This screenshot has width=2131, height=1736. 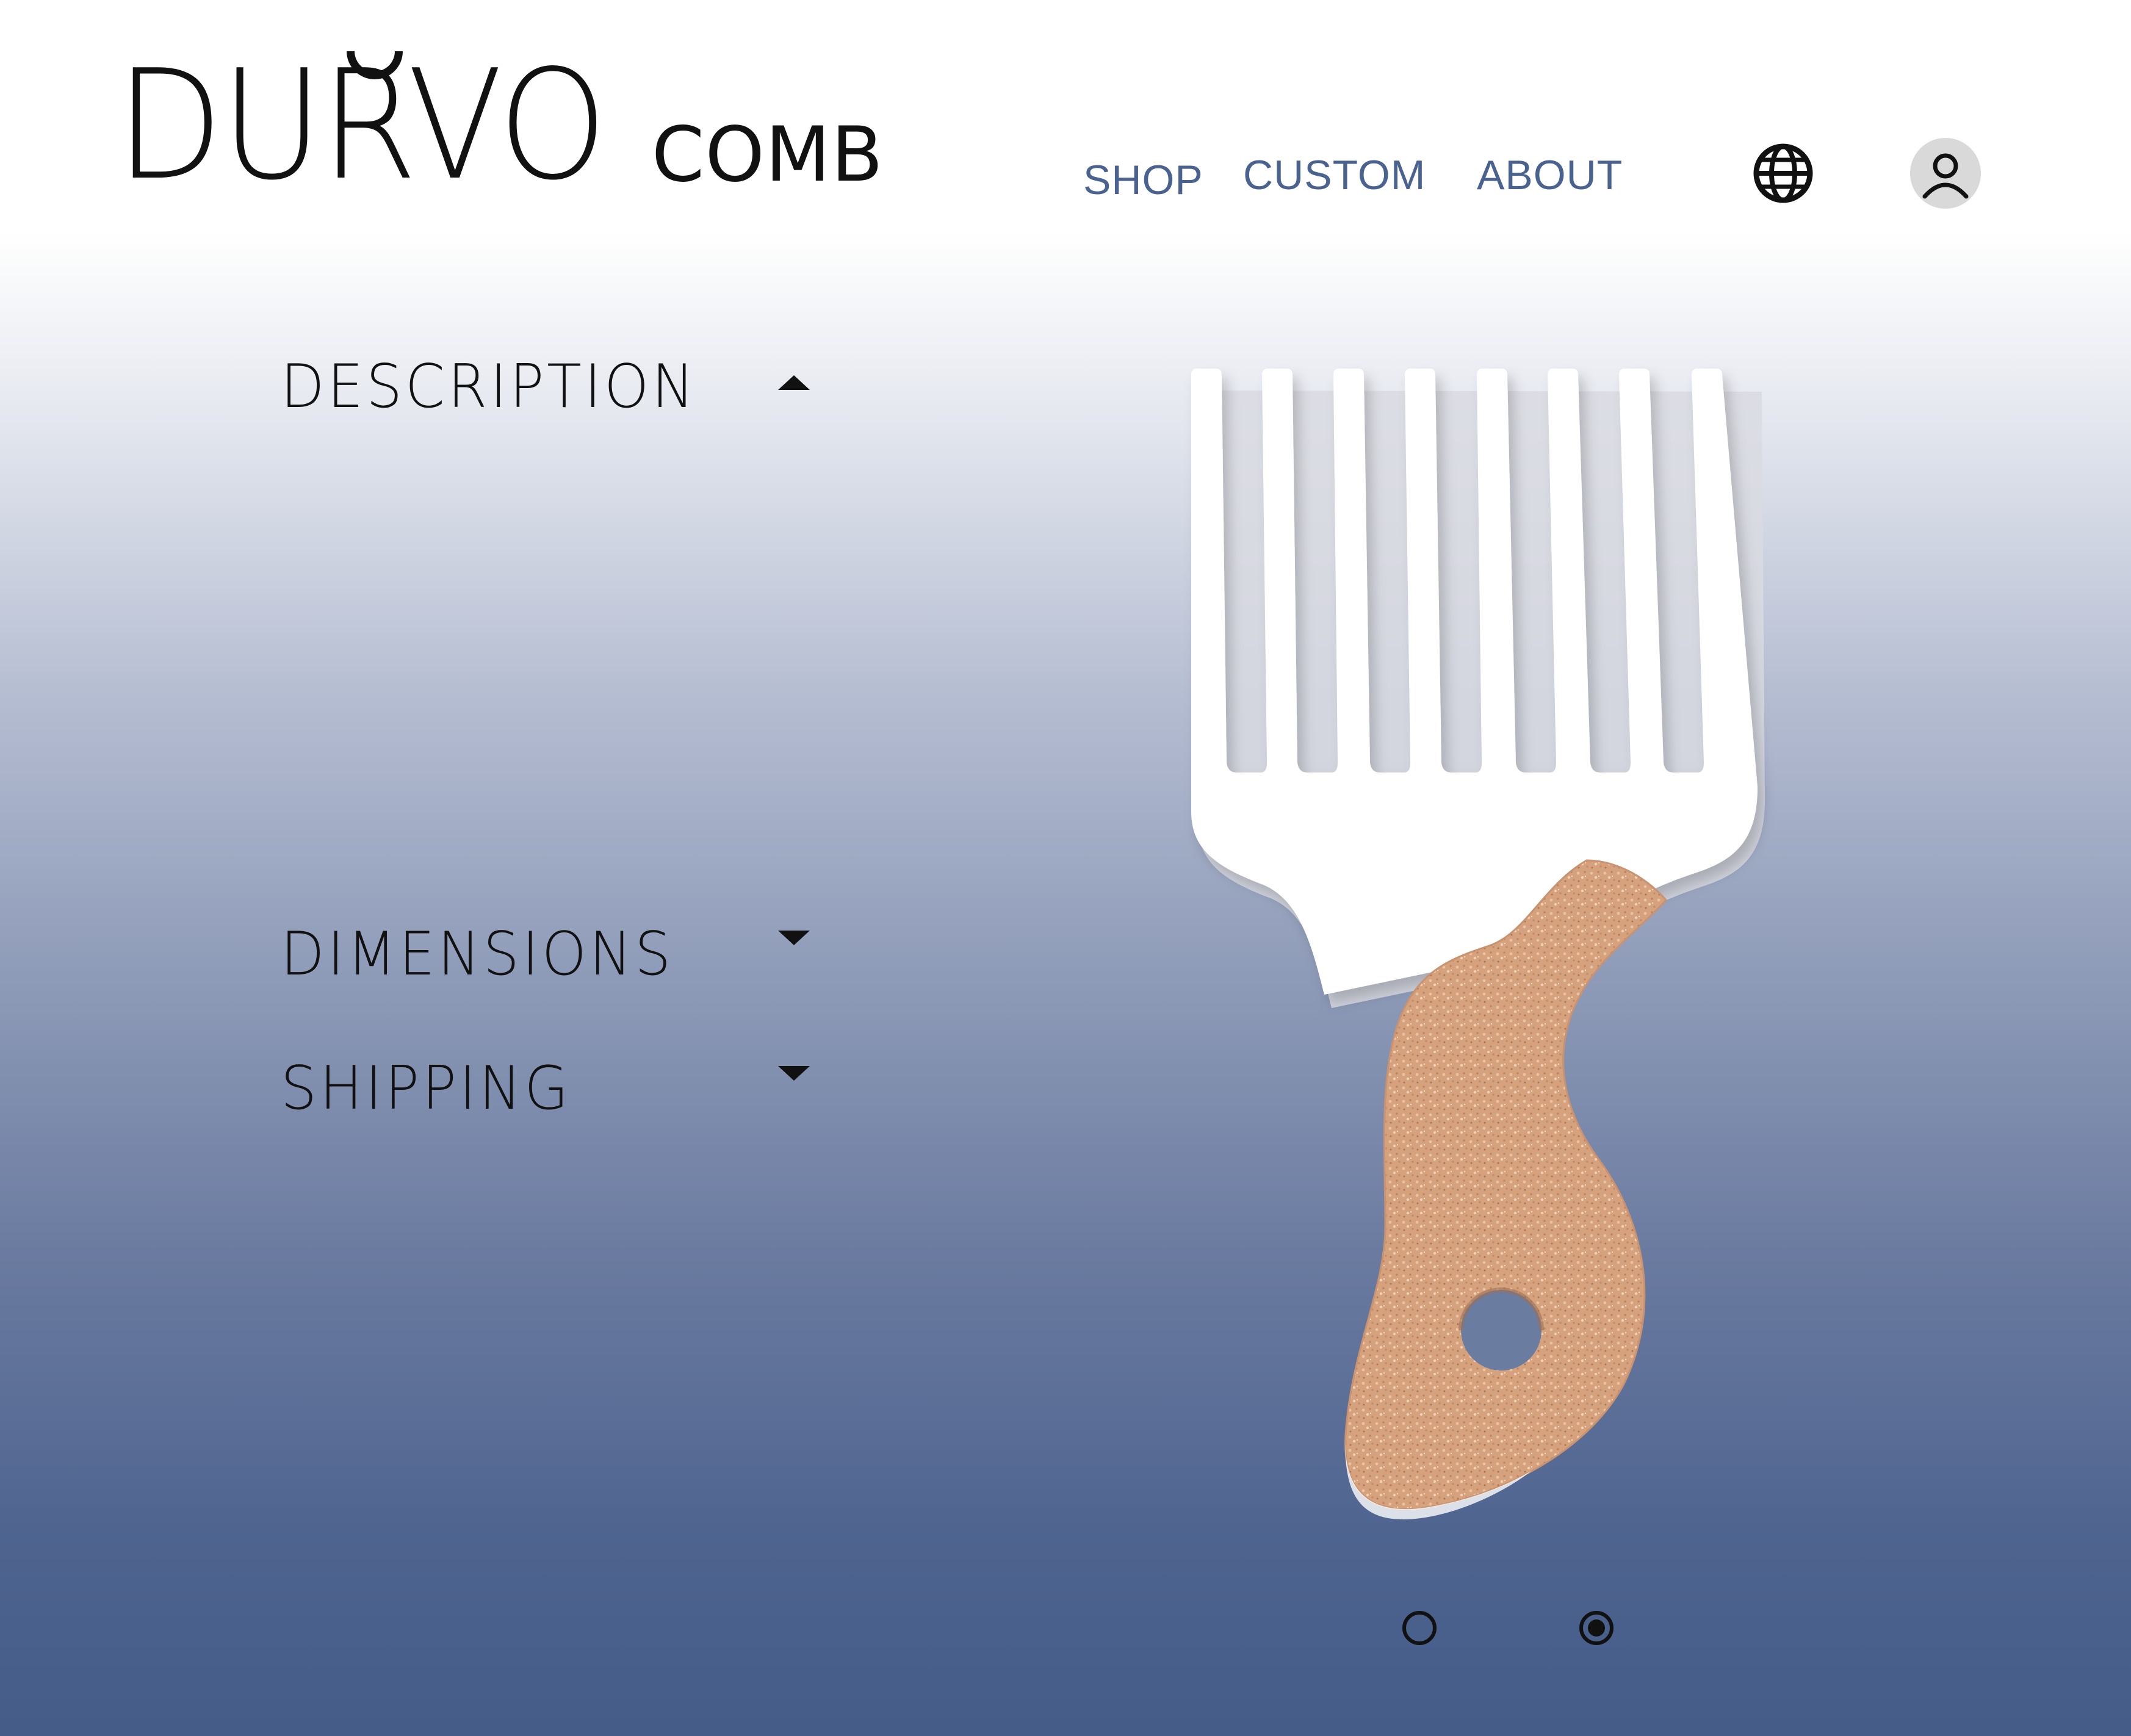 What do you see at coordinates (794, 382) in the screenshot?
I see `chevron-up-icon` at bounding box center [794, 382].